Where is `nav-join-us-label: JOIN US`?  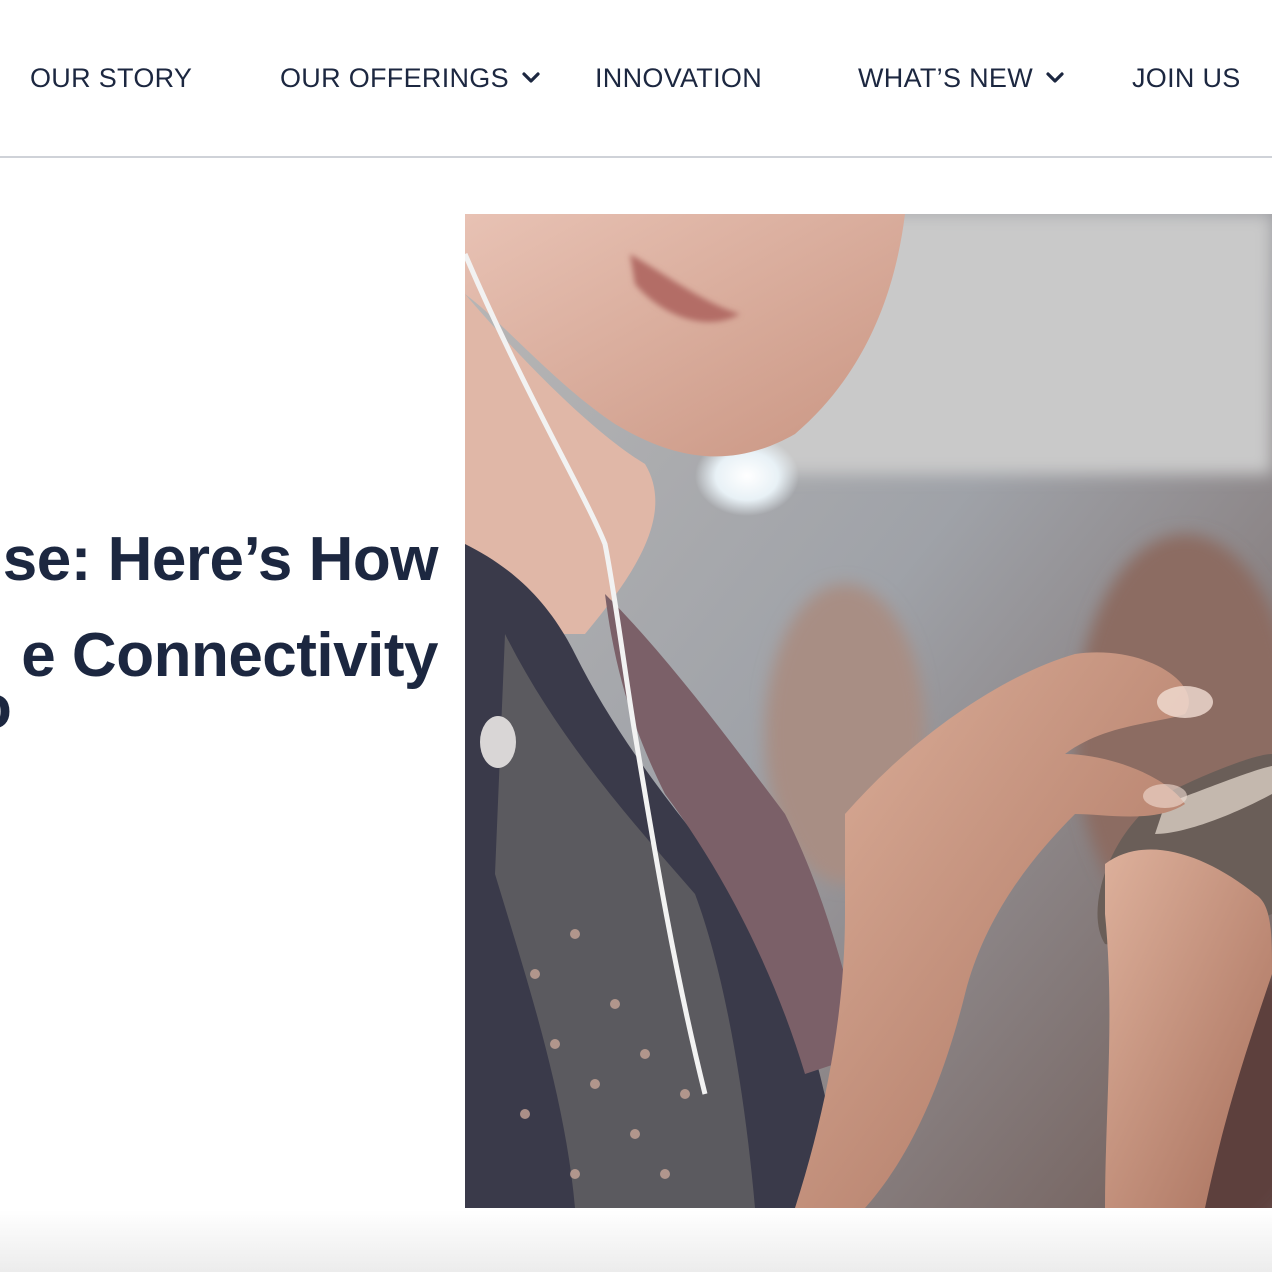
nav-join-us-label: JOIN US is located at coordinates (1186, 77).